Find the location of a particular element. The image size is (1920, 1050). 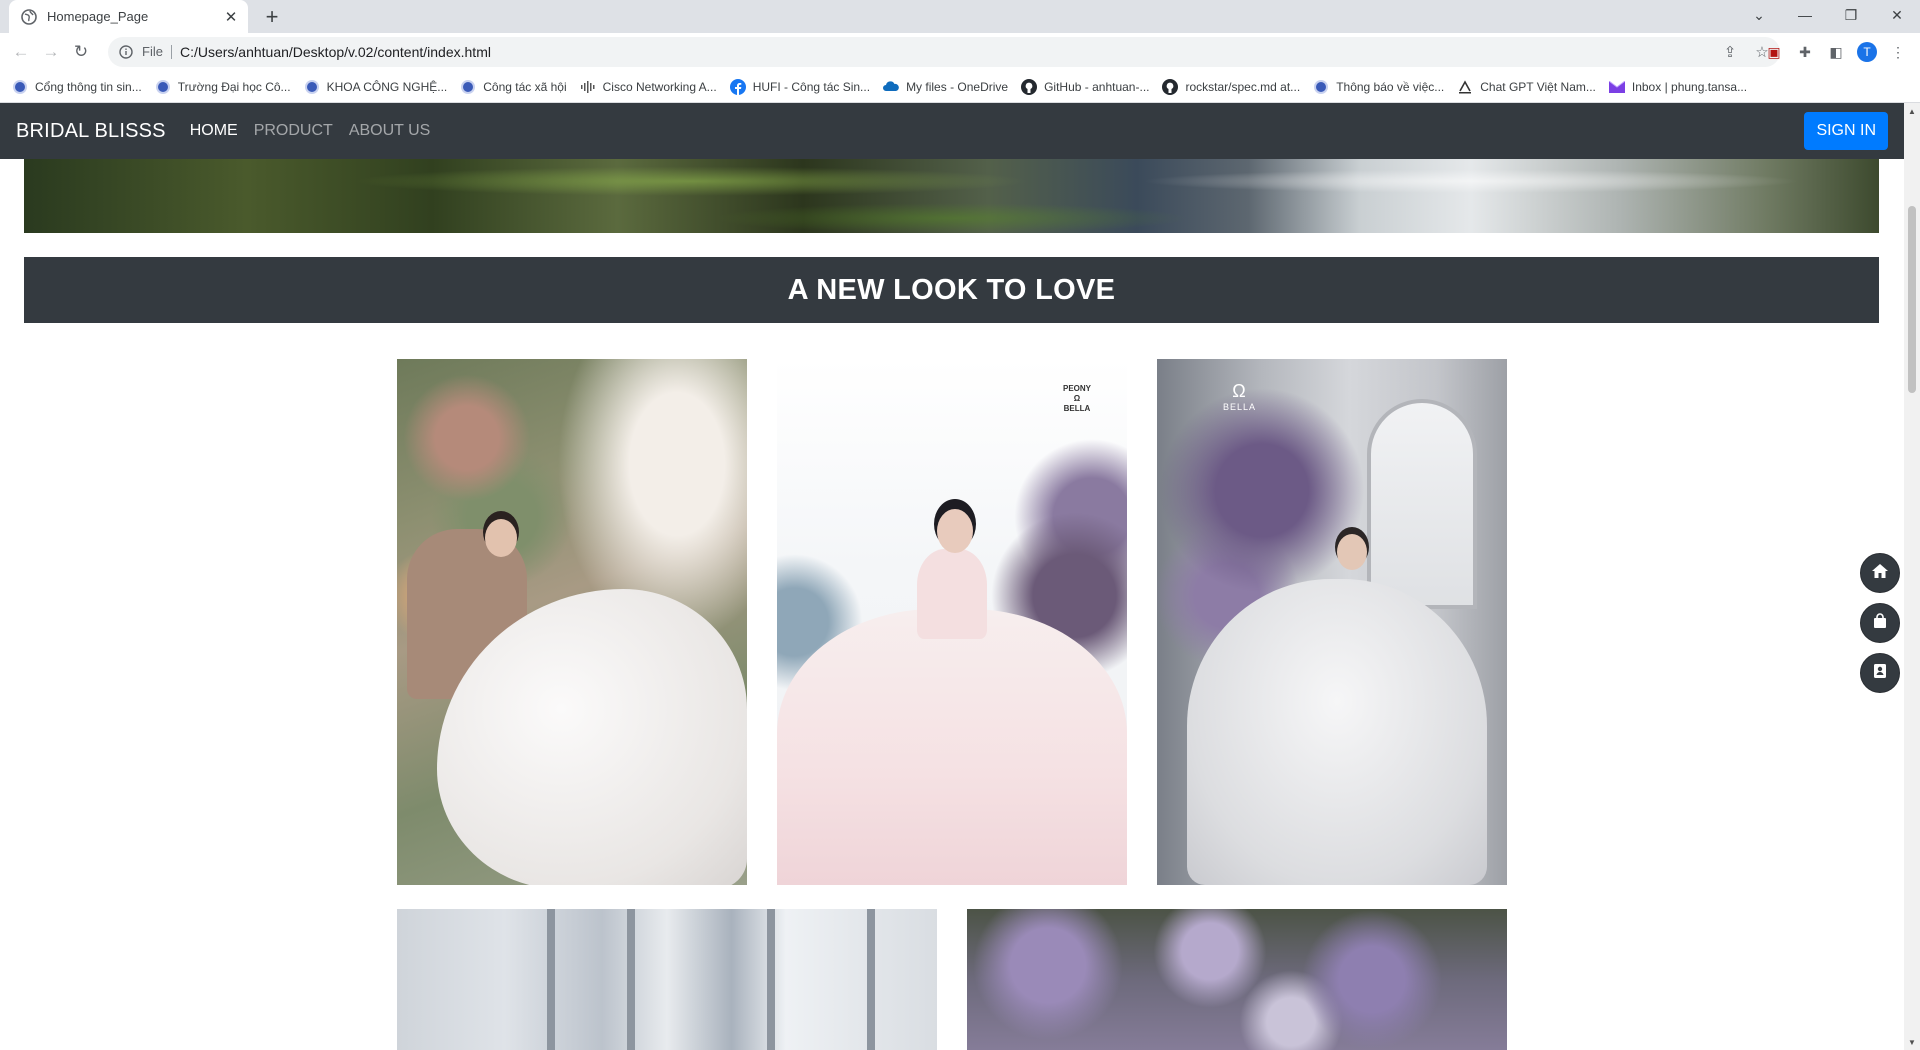

close-tab-icon: ✕ is located at coordinates (231, 17).